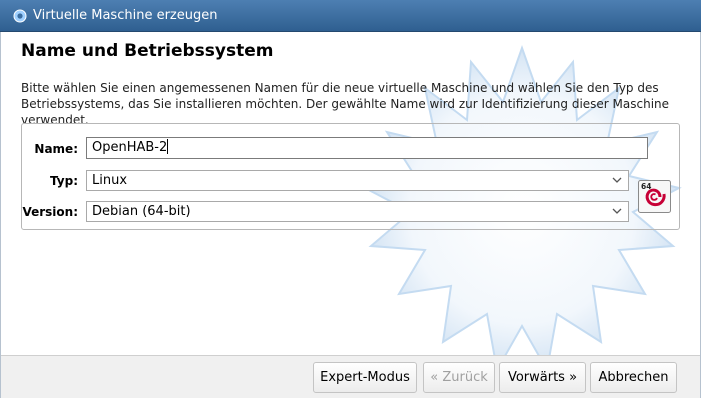 The width and height of the screenshot is (701, 398). Describe the element at coordinates (367, 148) in the screenshot. I see `name-field: OpenHAB-2` at that location.